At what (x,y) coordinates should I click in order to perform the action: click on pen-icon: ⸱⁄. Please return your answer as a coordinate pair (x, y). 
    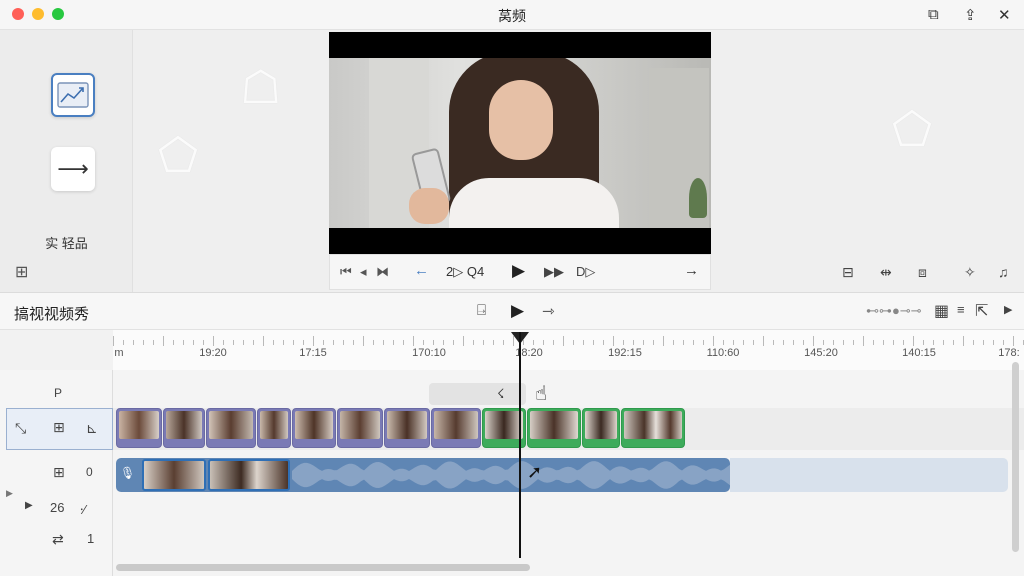
    Looking at the image, I should click on (83, 509).